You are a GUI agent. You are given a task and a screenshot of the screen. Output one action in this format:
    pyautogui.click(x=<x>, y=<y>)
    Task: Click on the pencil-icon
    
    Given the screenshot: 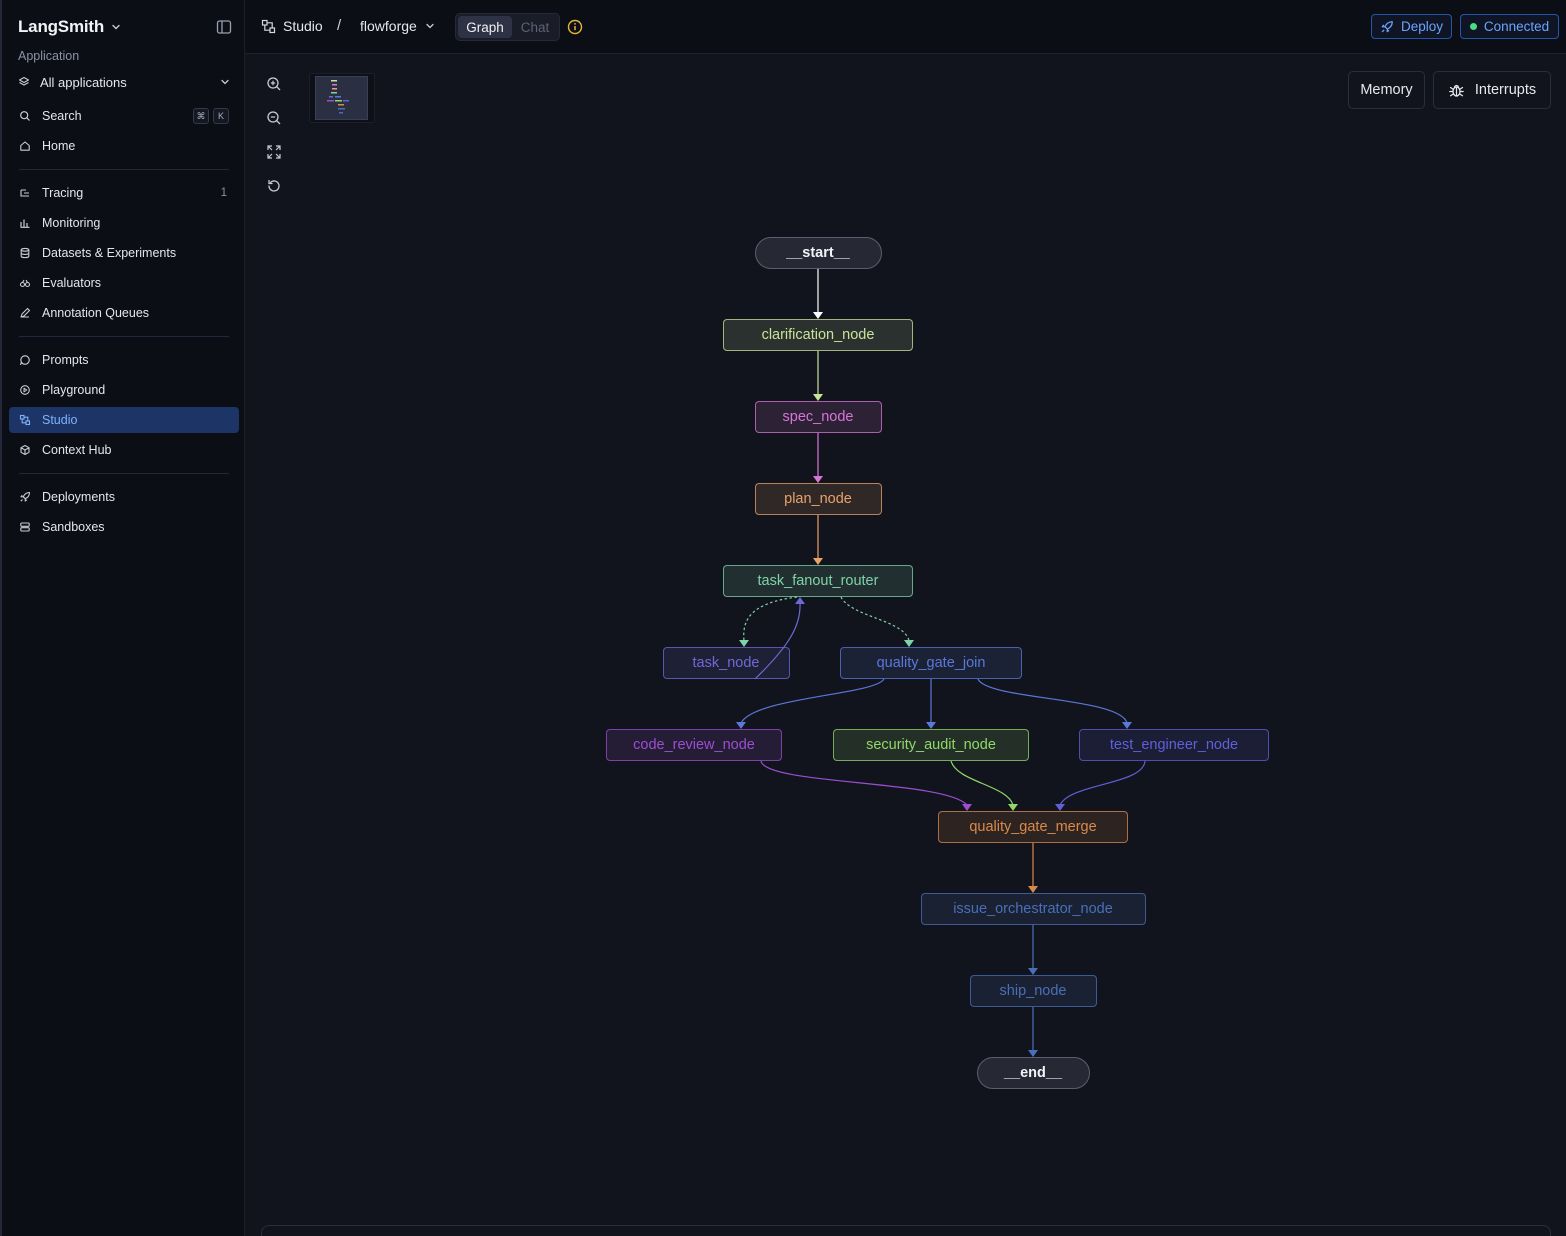 What is the action you would take?
    pyautogui.click(x=25, y=312)
    